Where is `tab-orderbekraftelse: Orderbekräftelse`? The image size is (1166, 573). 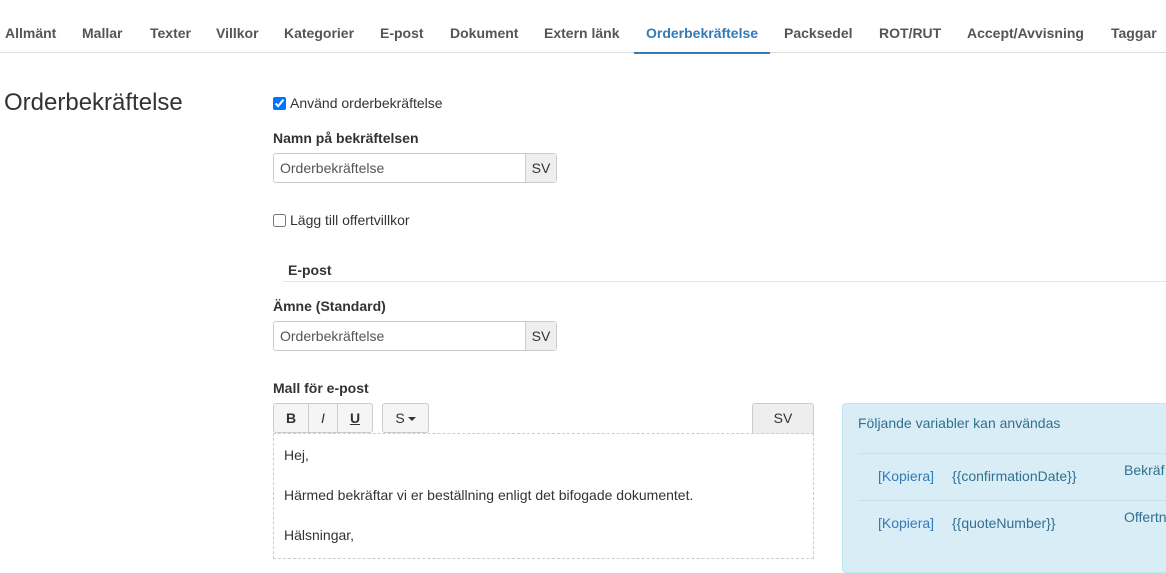
tab-orderbekraftelse: Orderbekräftelse is located at coordinates (702, 27).